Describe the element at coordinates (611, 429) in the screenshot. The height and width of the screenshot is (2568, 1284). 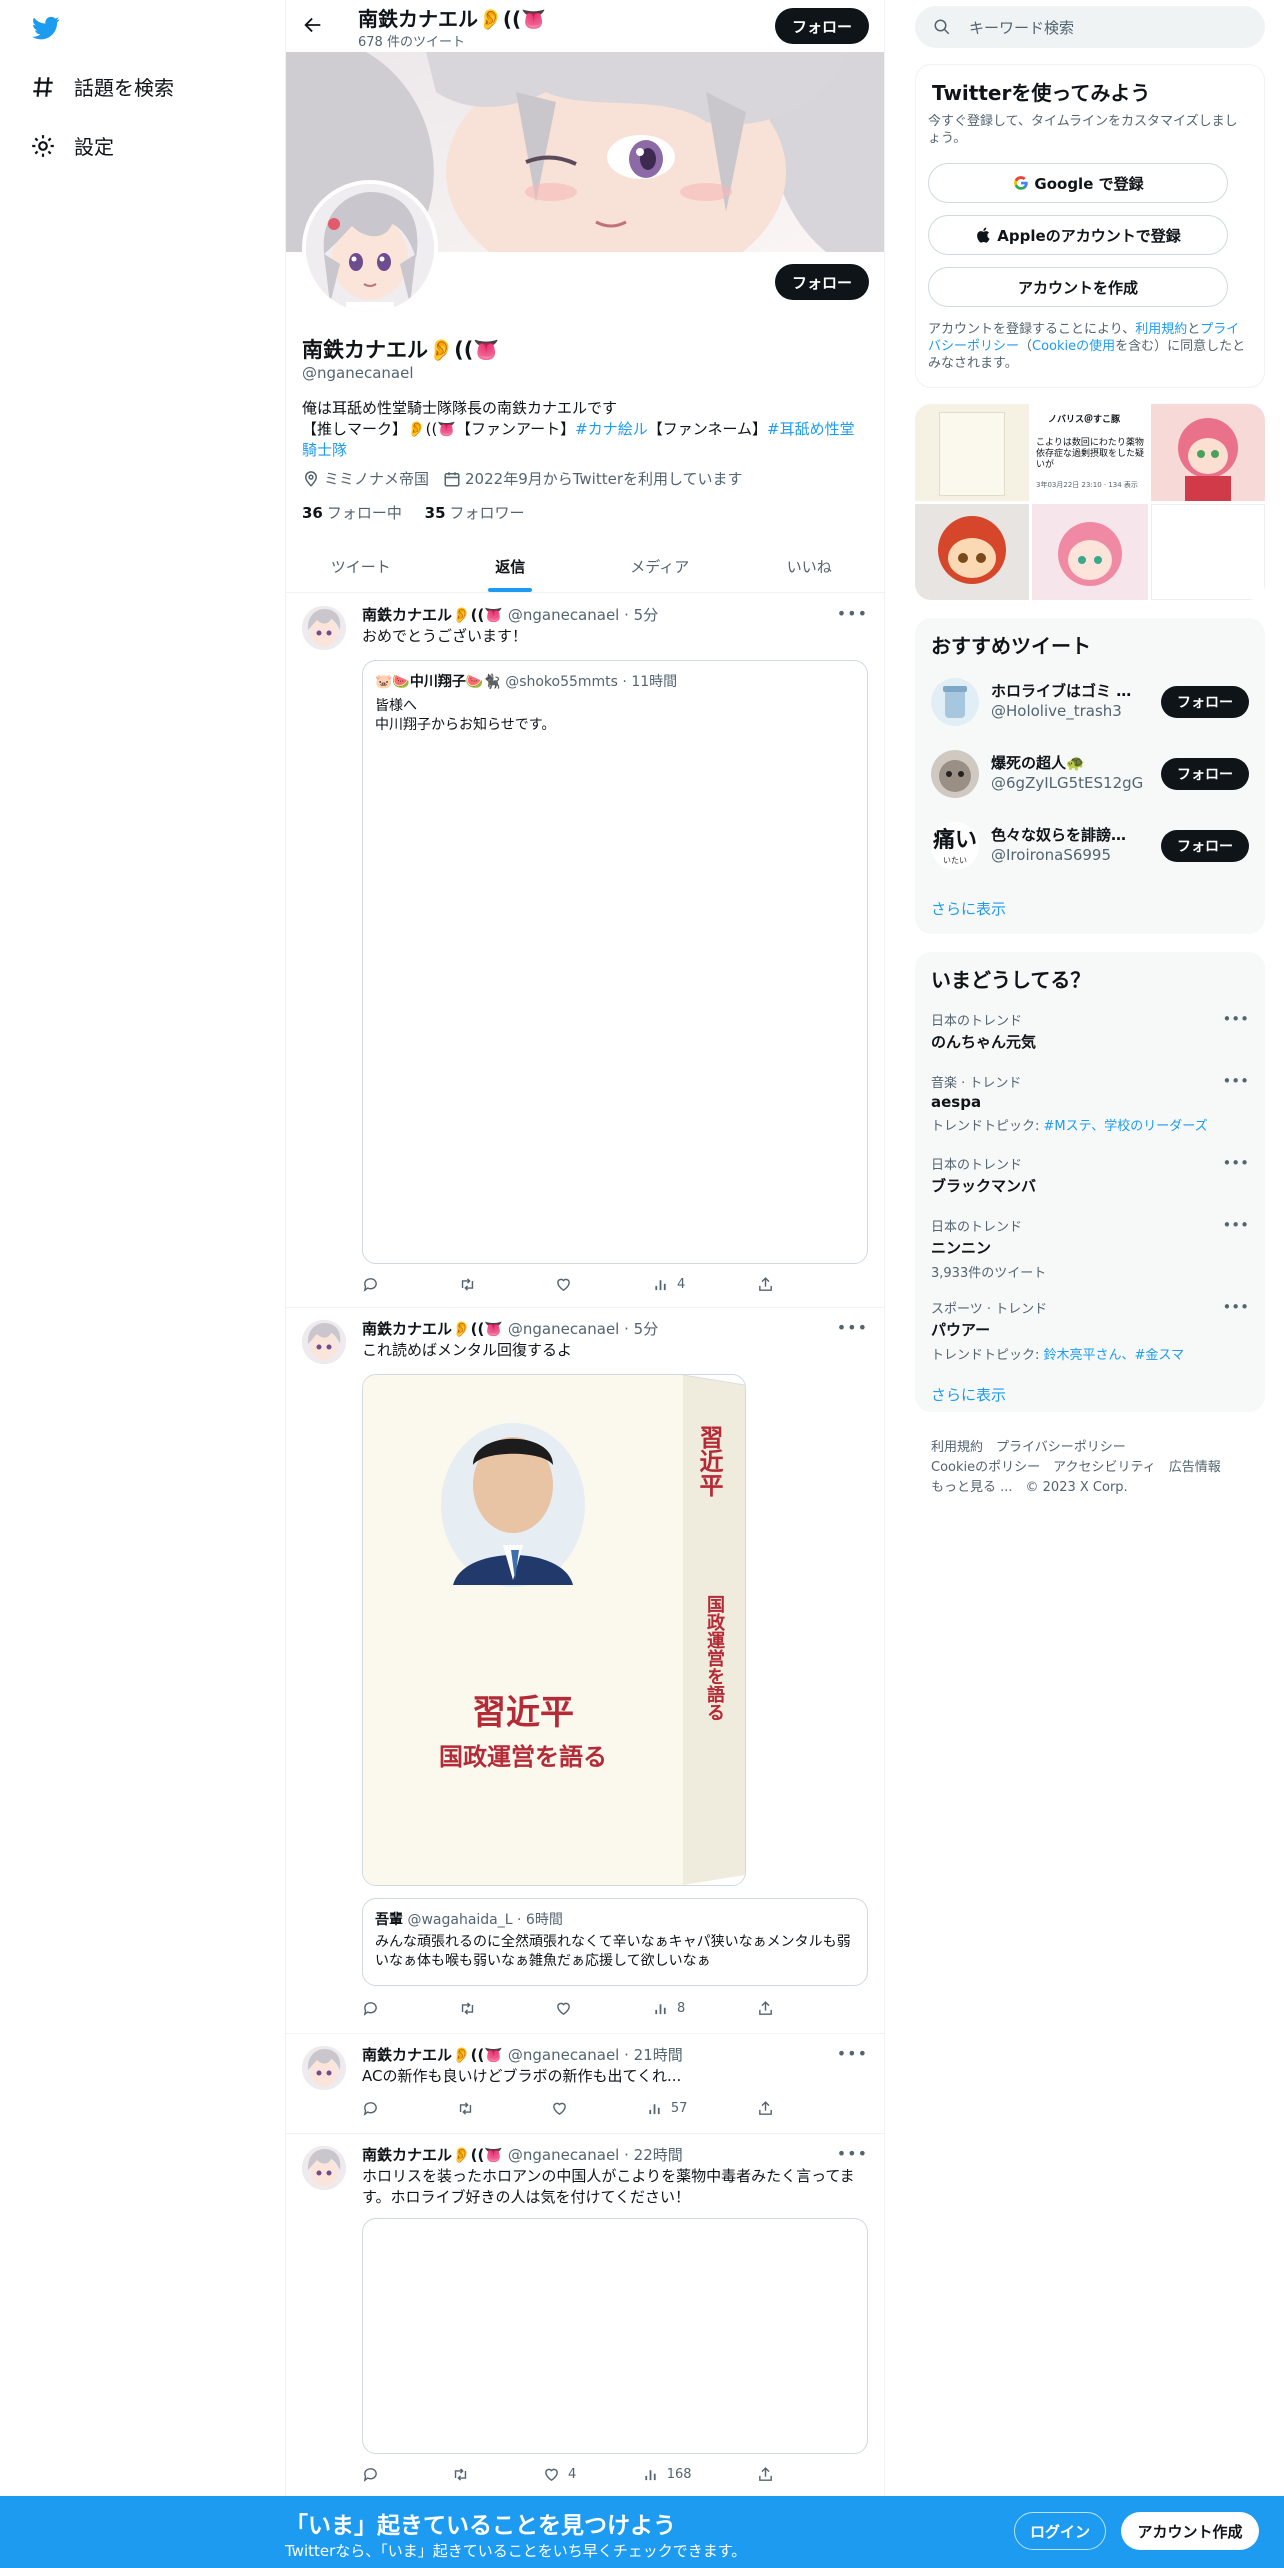
I see `bio-hashtag-1: #カナ絵ル` at that location.